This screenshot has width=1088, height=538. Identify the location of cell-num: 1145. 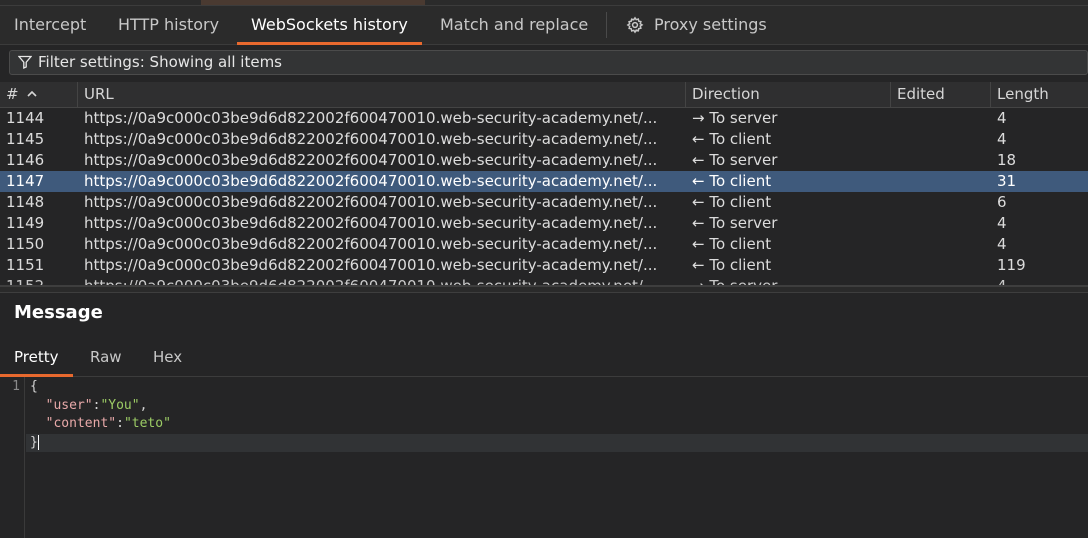
(25, 139).